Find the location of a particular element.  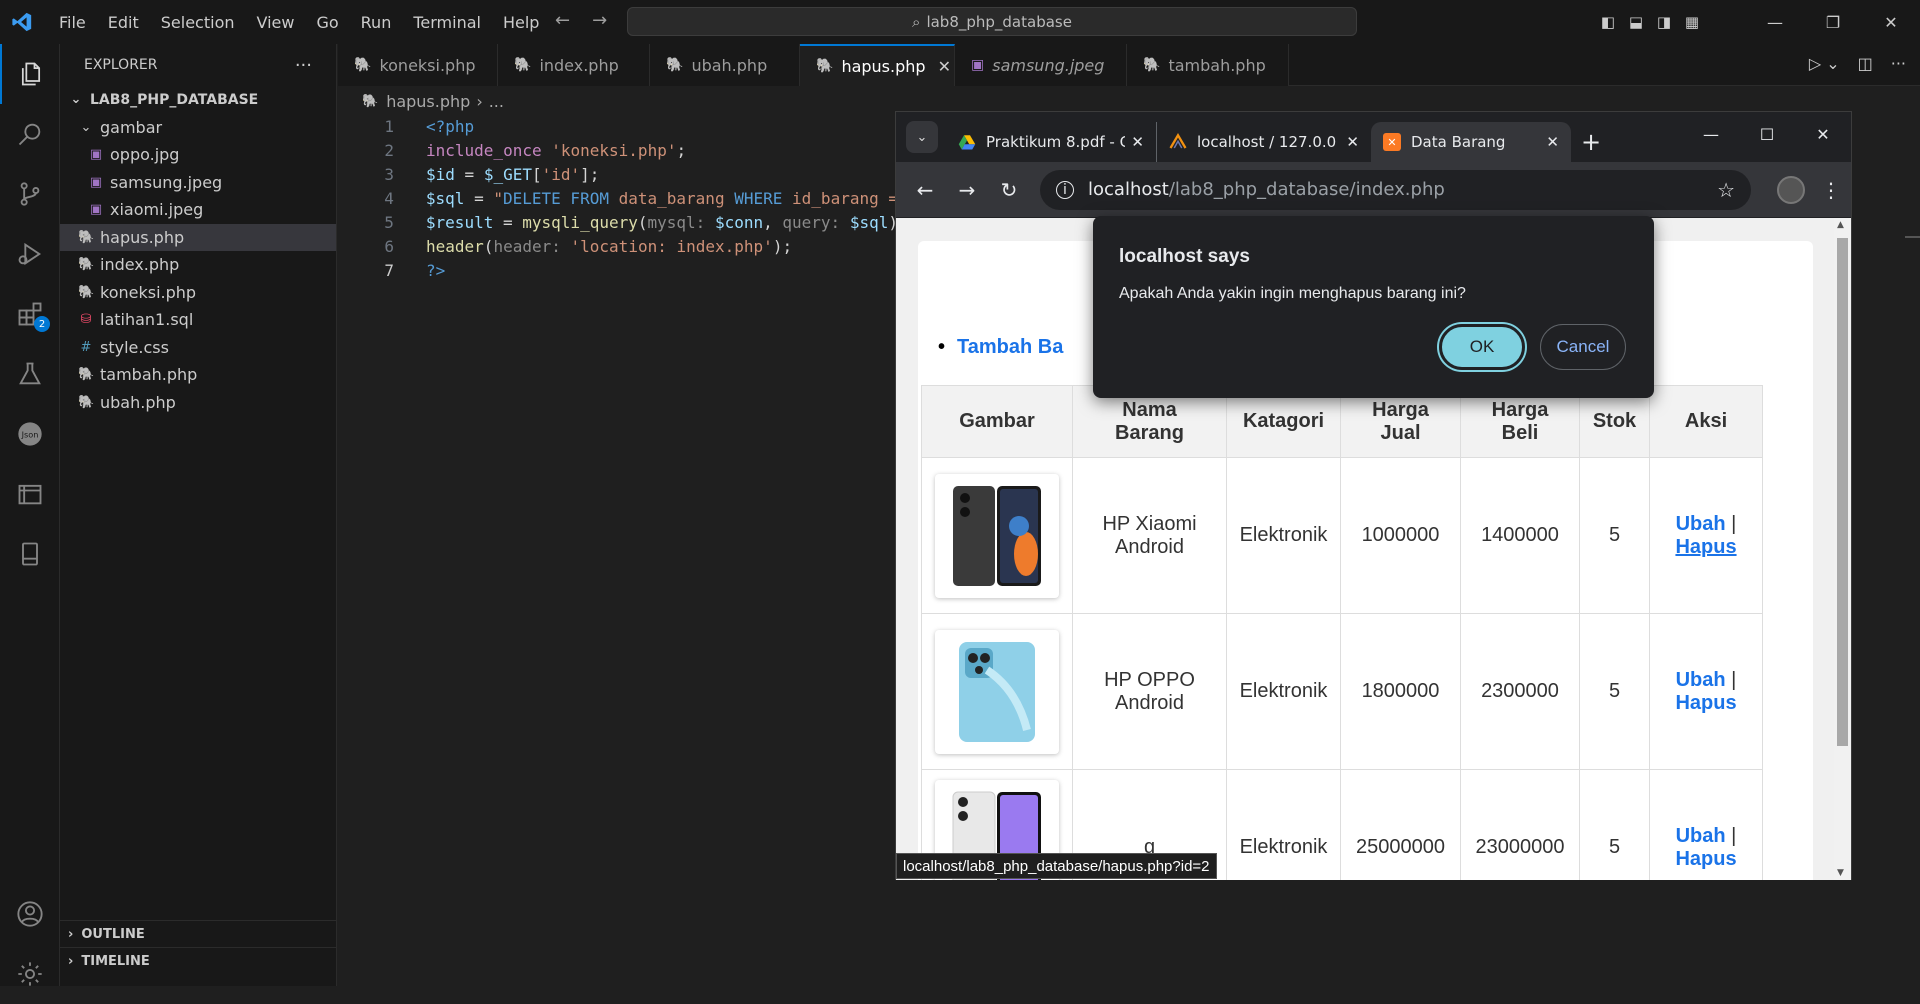

tab-samsung: ▣ samsung.jpeg is located at coordinates (1041, 65).